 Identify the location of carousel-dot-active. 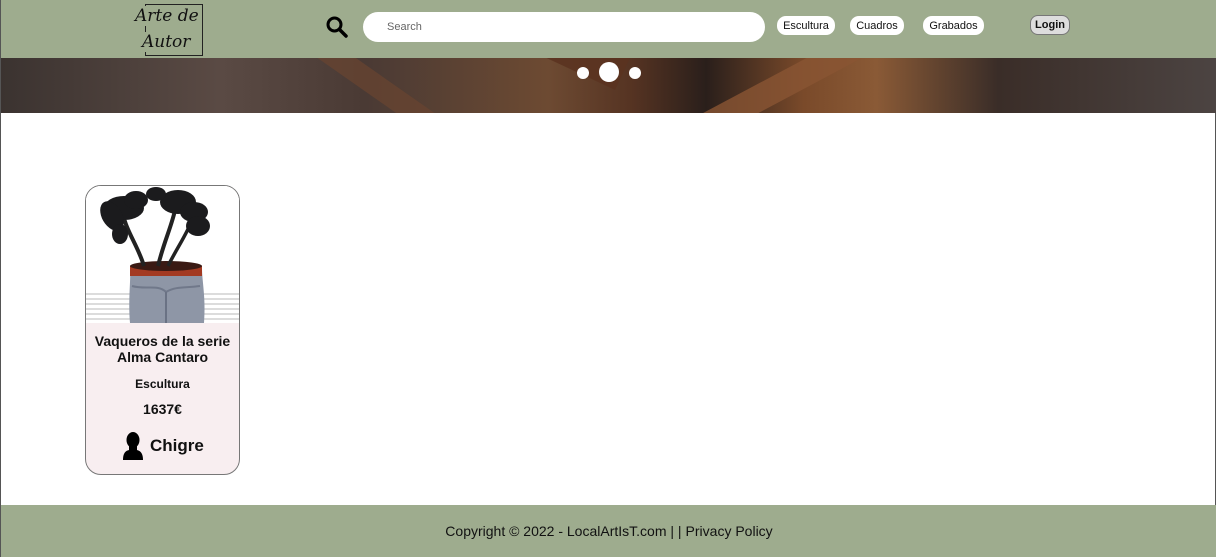
(609, 72).